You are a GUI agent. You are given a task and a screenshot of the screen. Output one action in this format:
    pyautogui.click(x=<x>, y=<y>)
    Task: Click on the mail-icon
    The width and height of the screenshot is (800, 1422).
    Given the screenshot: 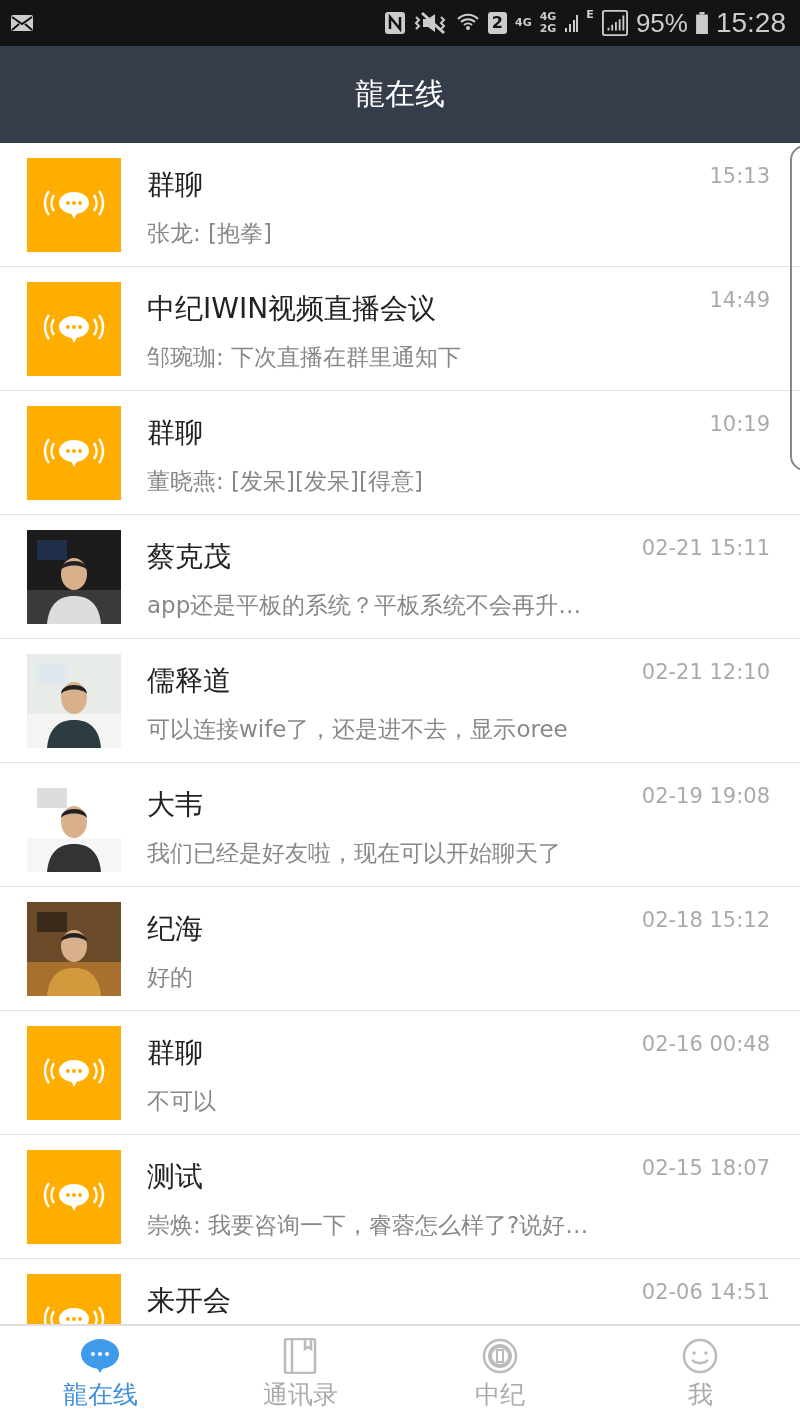 What is the action you would take?
    pyautogui.click(x=22, y=23)
    